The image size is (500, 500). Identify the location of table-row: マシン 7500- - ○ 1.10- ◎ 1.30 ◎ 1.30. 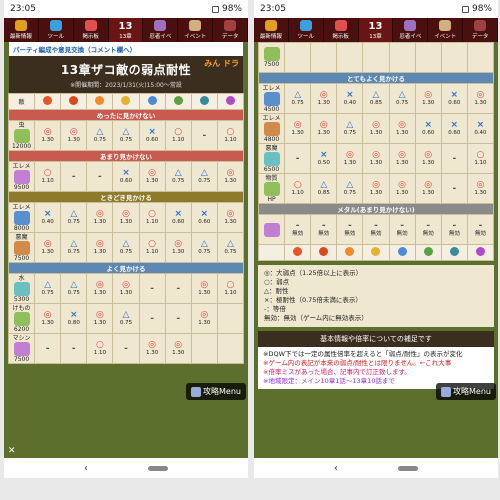
(126, 348).